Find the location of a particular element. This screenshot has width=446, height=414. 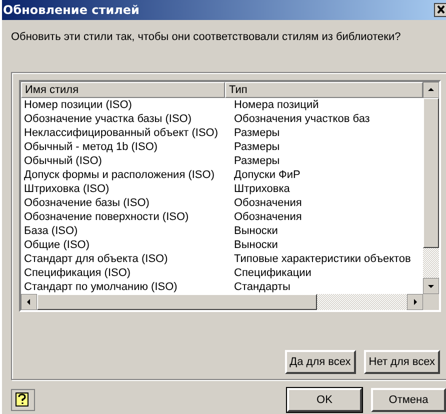

help-icon is located at coordinates (23, 400).